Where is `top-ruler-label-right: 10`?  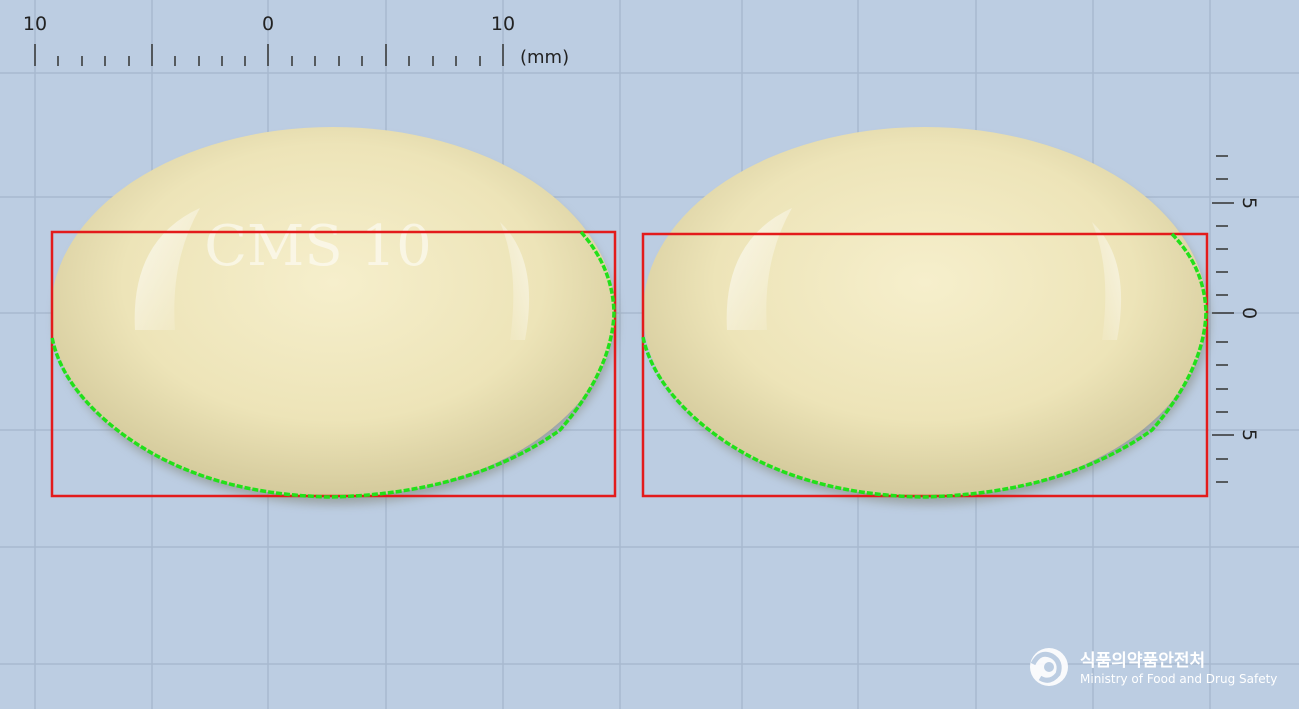 top-ruler-label-right: 10 is located at coordinates (503, 24).